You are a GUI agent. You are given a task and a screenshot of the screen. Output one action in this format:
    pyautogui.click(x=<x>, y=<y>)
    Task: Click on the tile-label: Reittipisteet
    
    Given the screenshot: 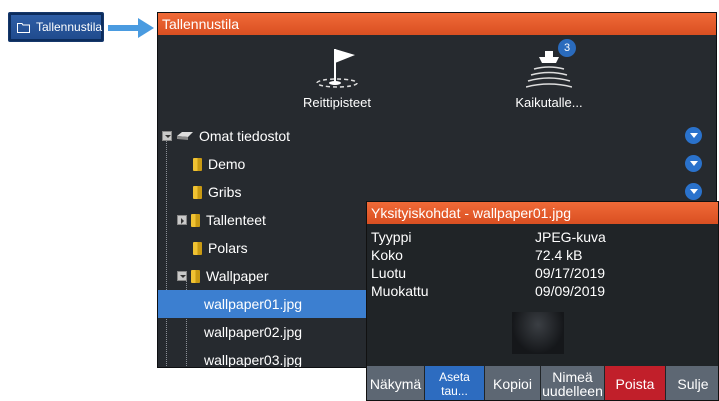 What is the action you would take?
    pyautogui.click(x=337, y=102)
    